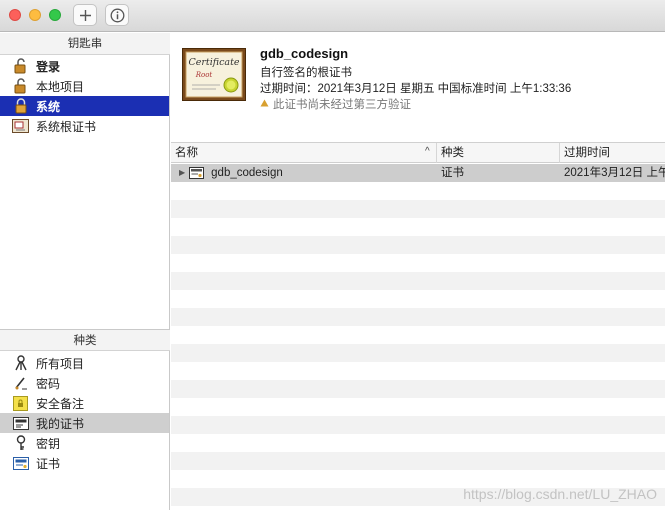 This screenshot has height=510, width=665. Describe the element at coordinates (332, 16) in the screenshot. I see `toolbar` at that location.